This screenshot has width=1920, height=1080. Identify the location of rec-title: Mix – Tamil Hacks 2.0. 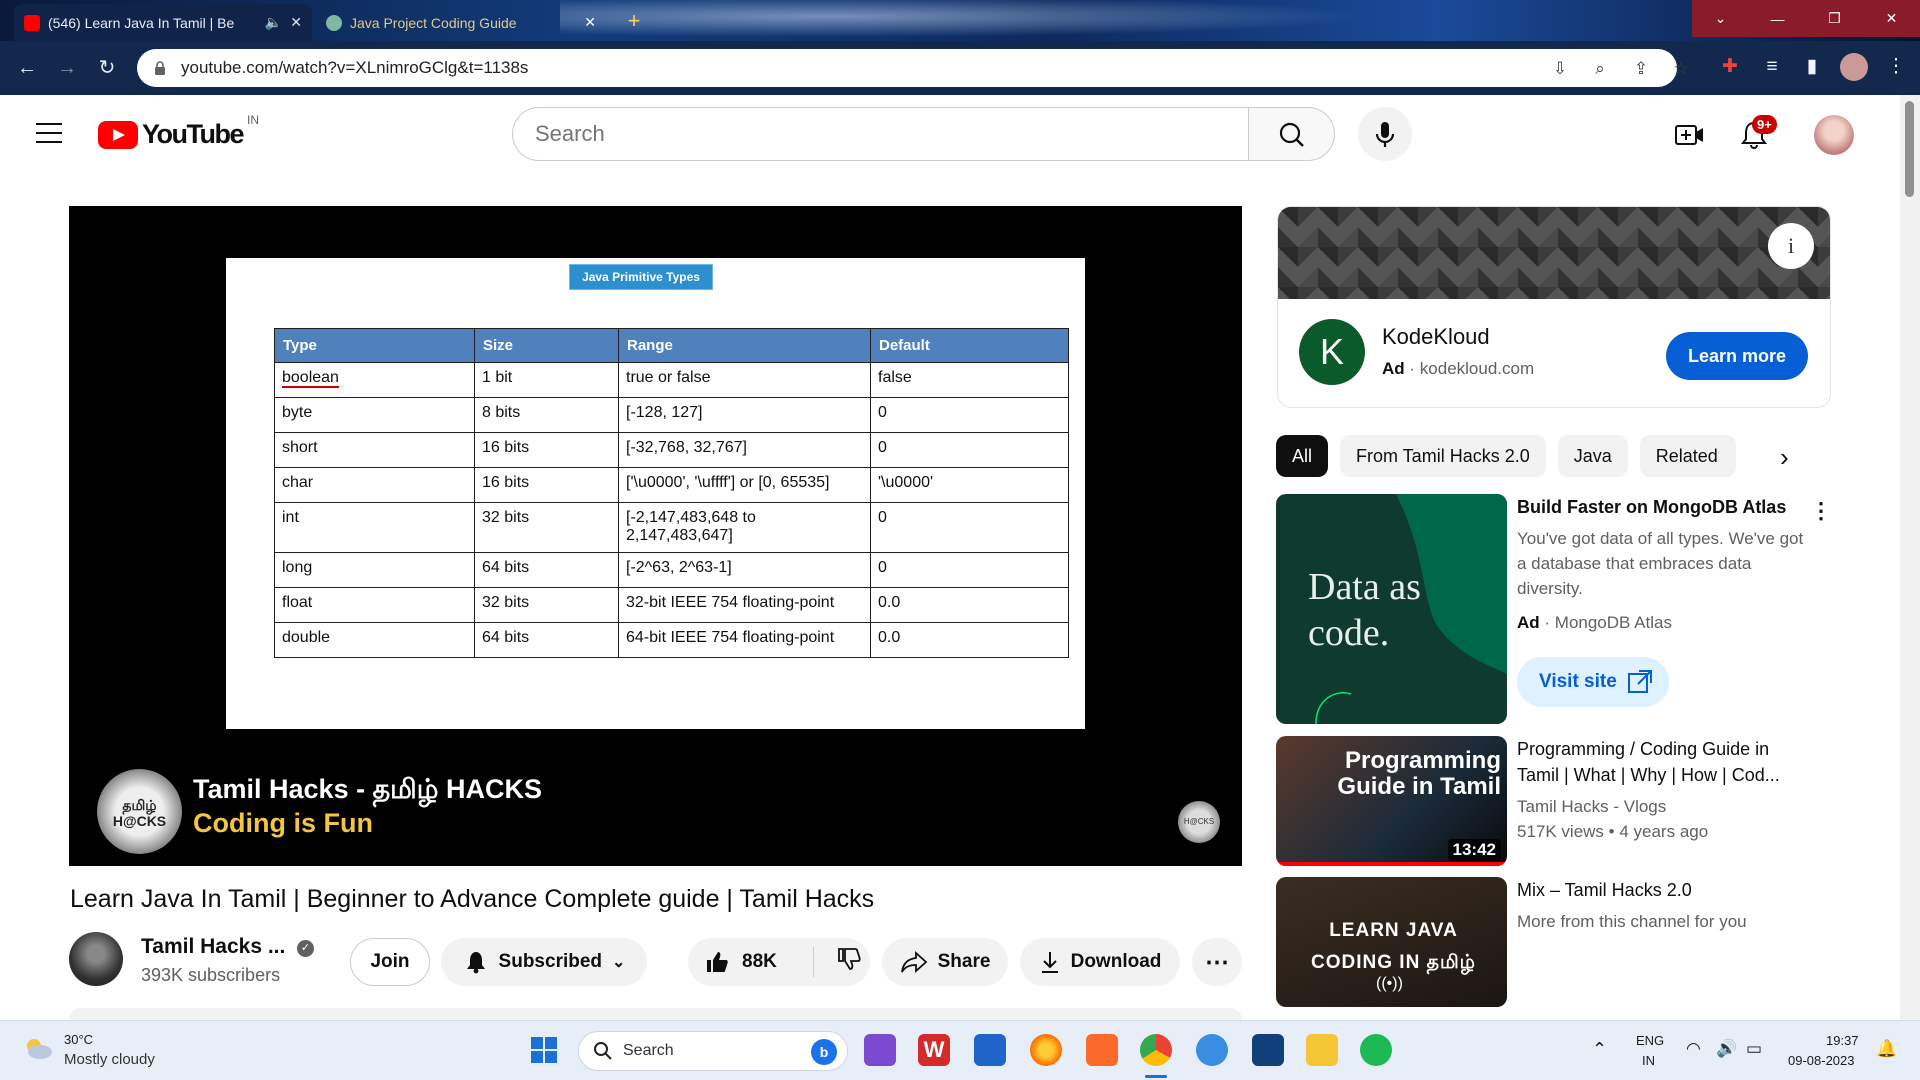
(1662, 890).